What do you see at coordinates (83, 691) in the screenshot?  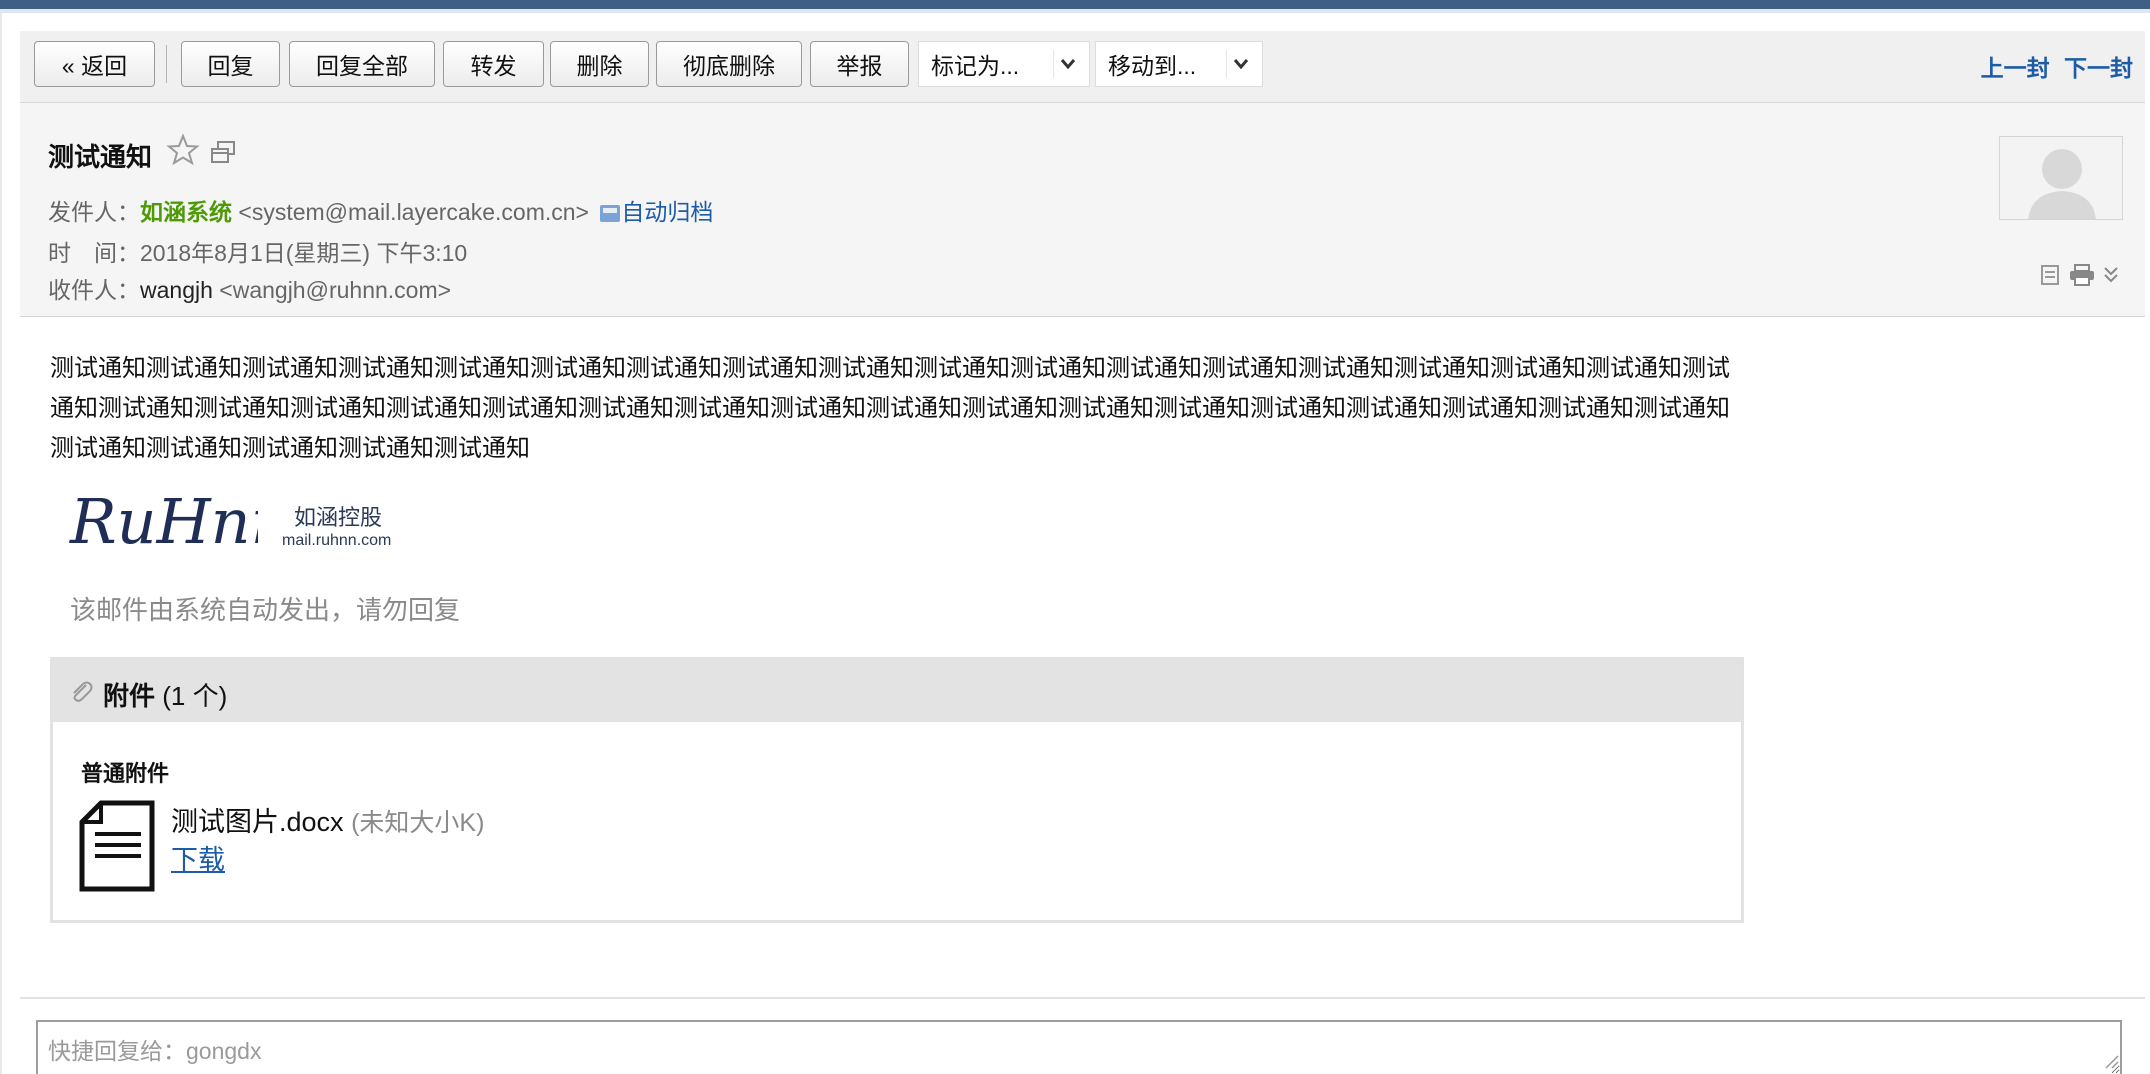 I see `paperclip-icon` at bounding box center [83, 691].